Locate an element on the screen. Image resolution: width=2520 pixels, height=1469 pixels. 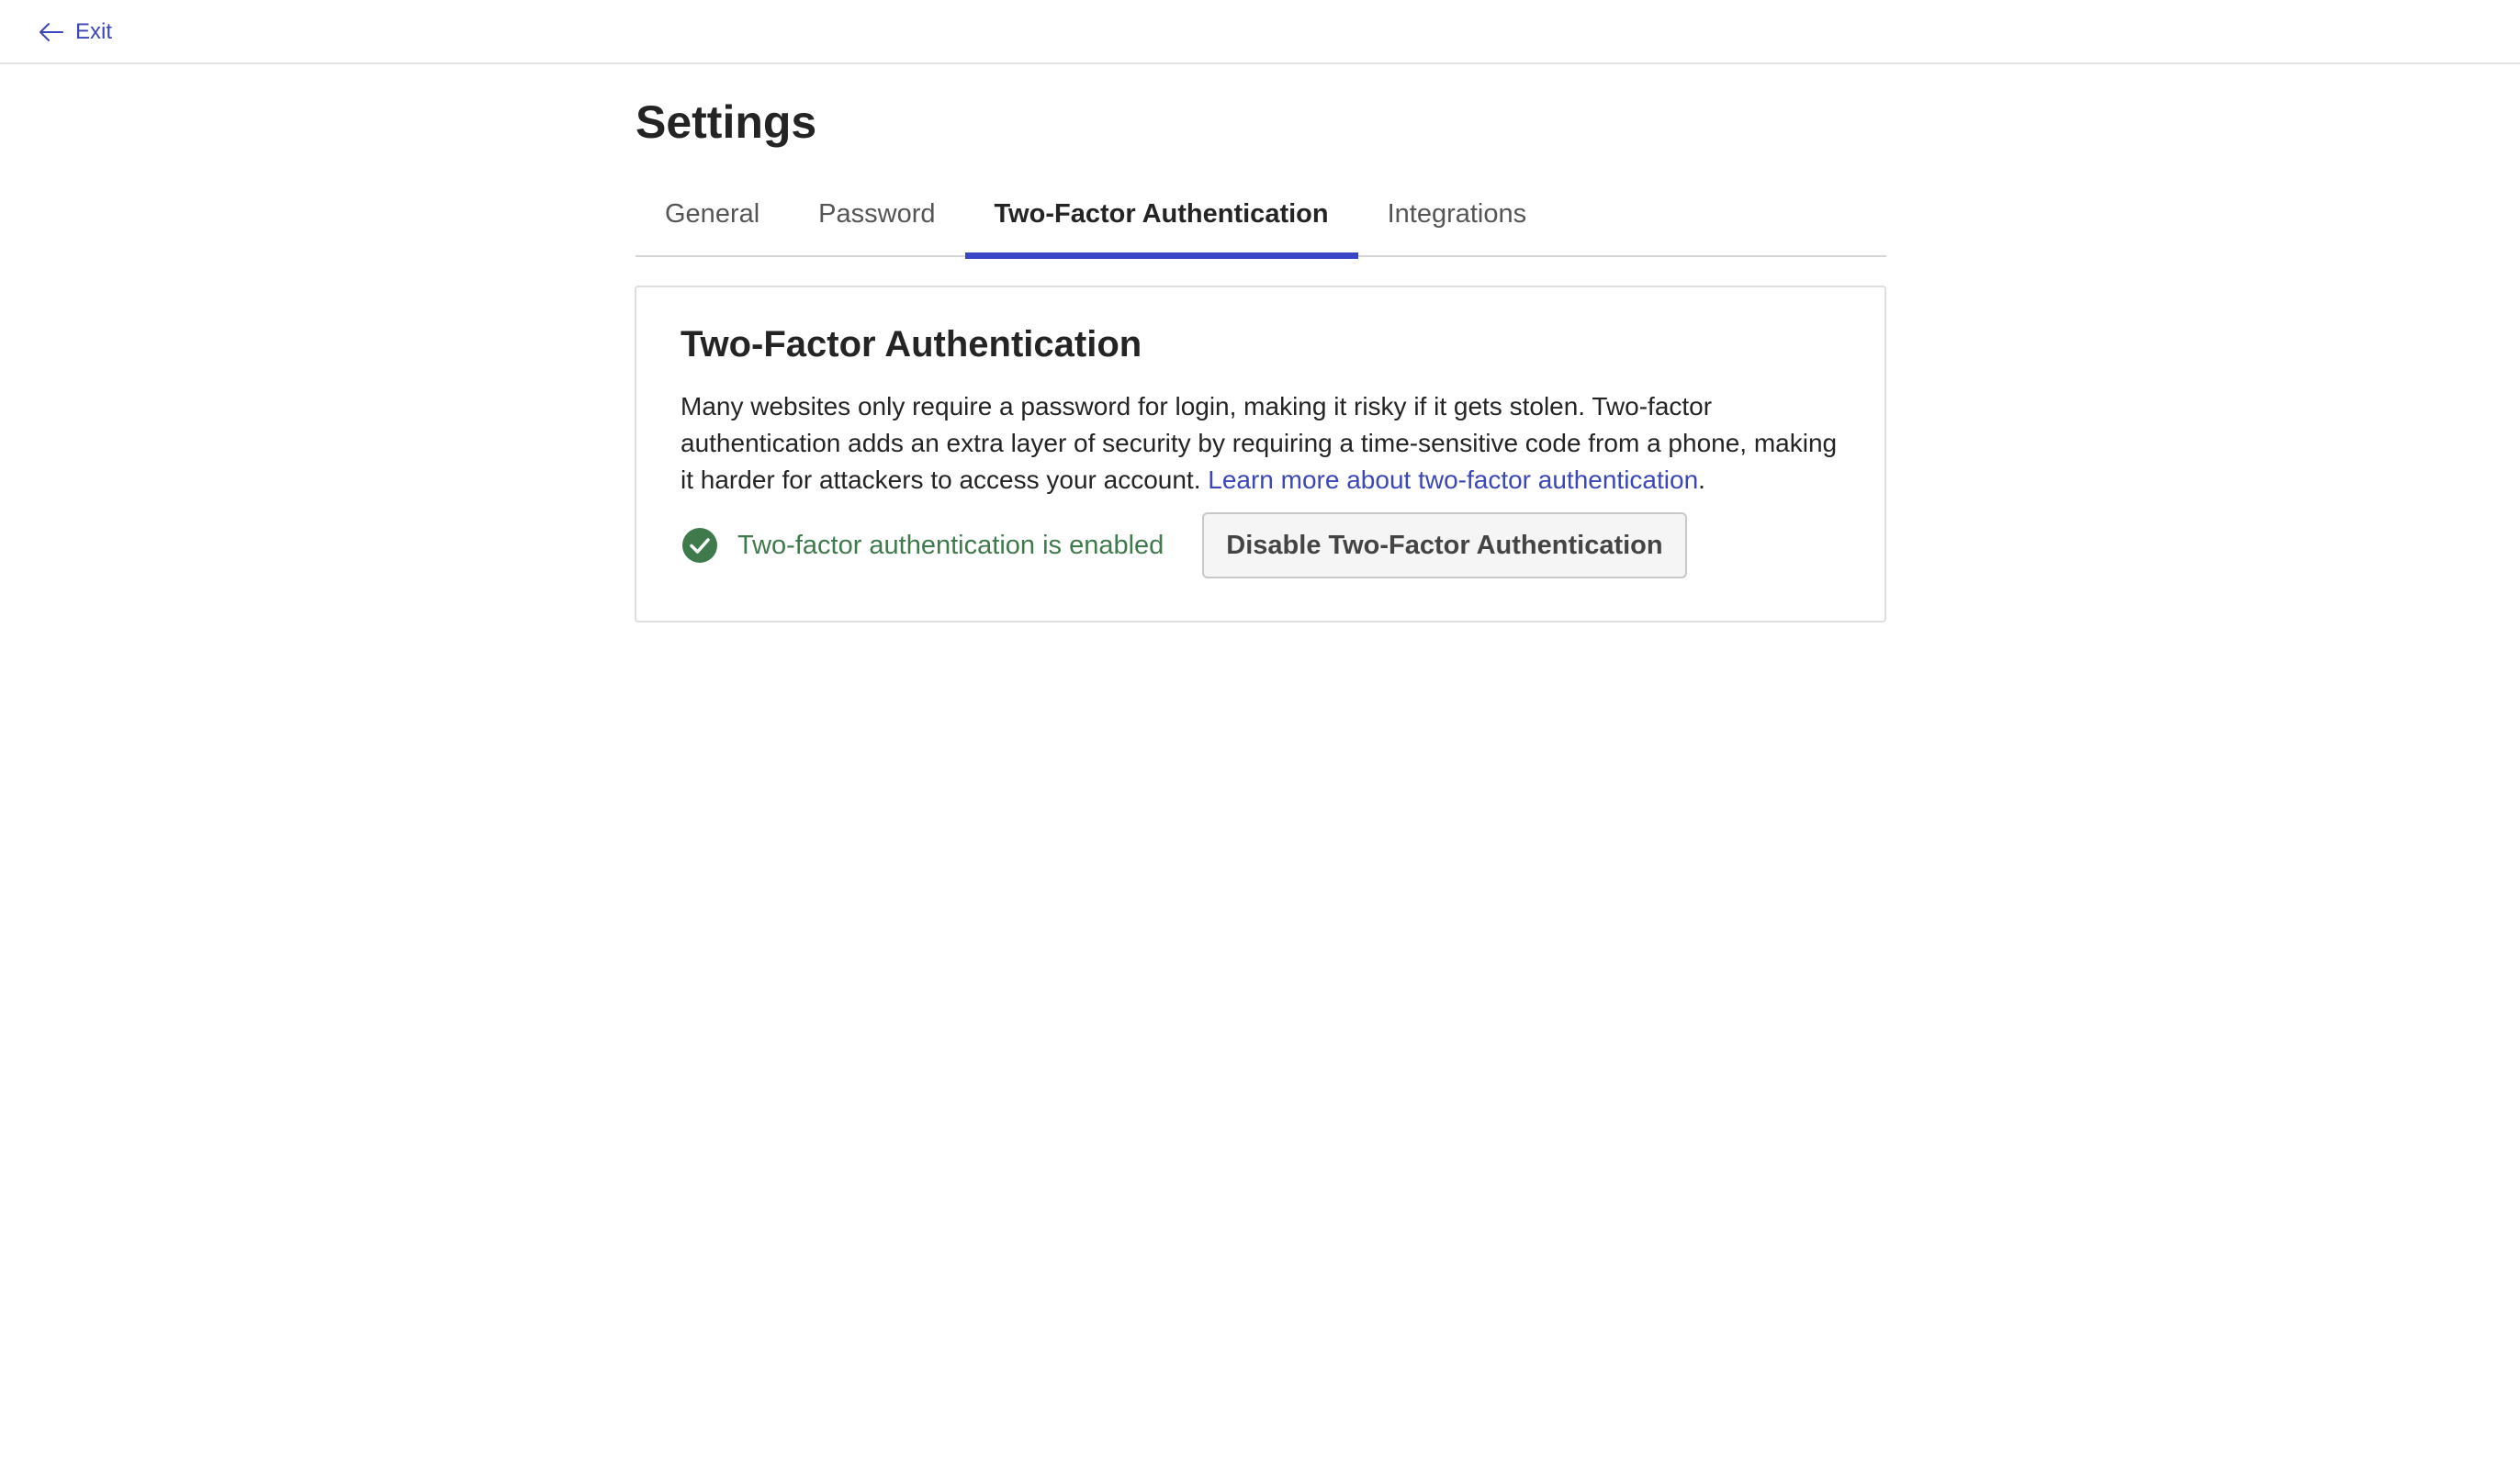
check-circle-icon is located at coordinates (699, 545).